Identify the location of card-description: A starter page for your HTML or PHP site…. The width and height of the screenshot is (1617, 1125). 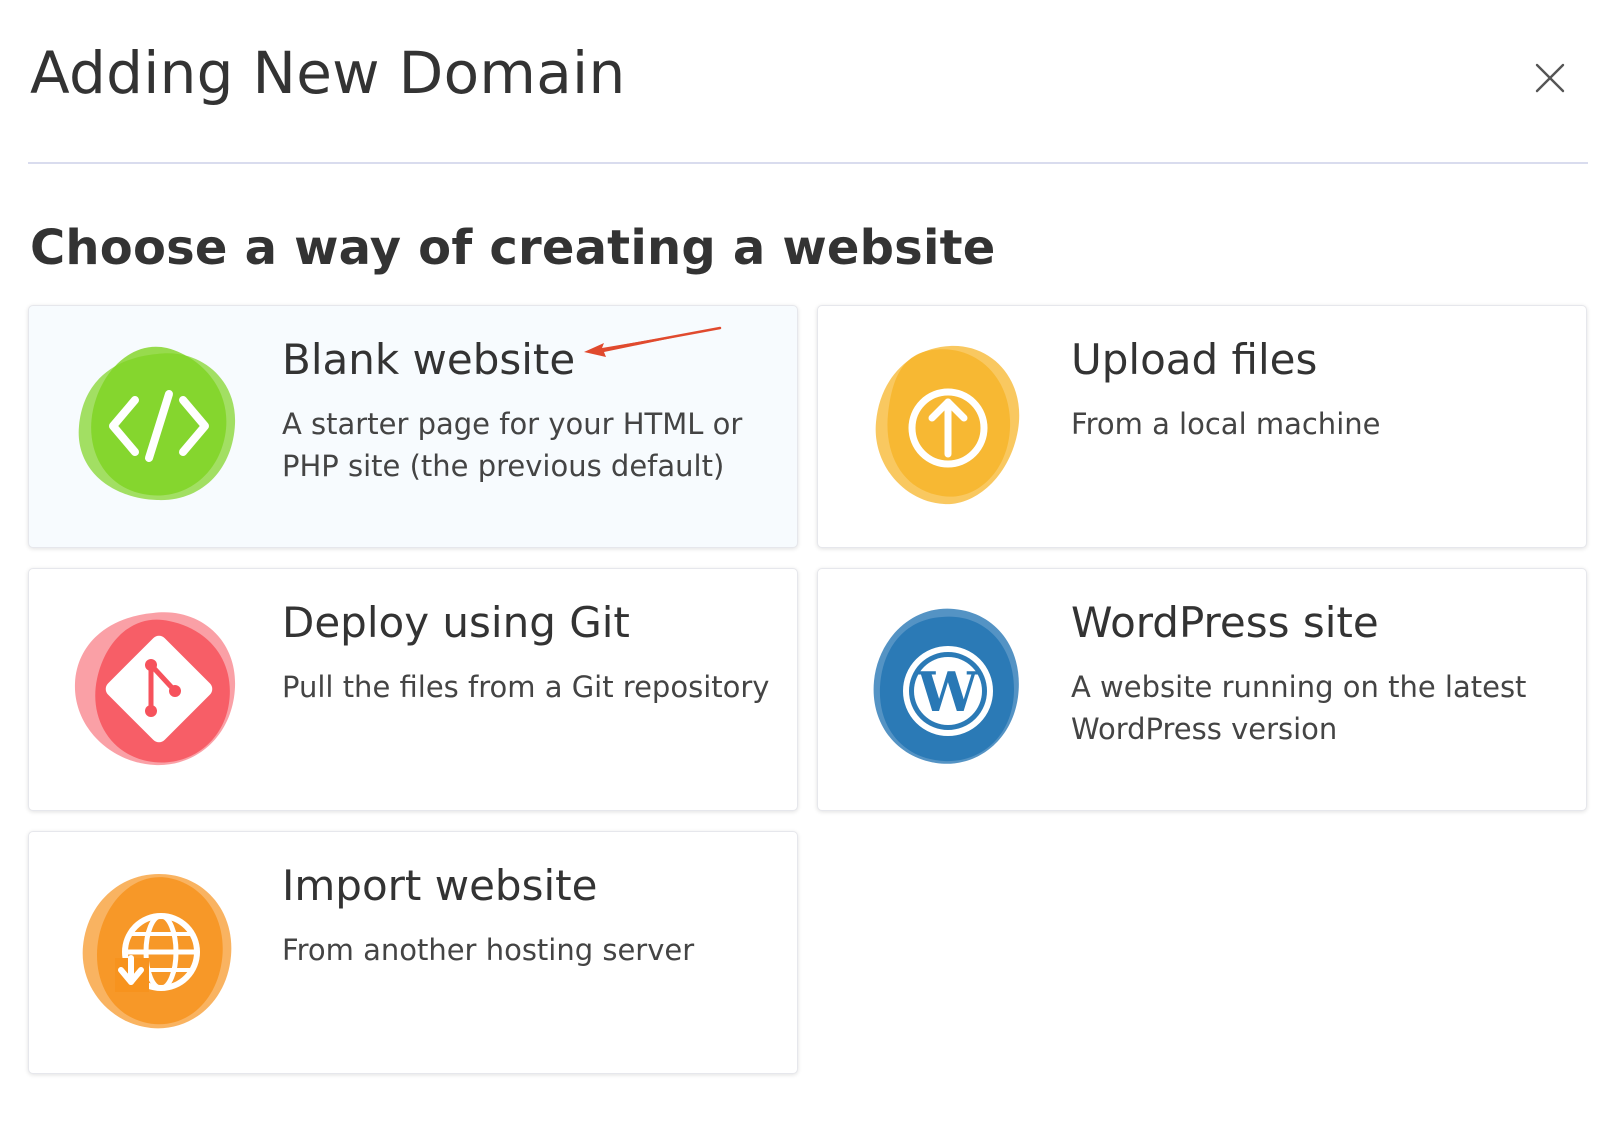
(512, 445).